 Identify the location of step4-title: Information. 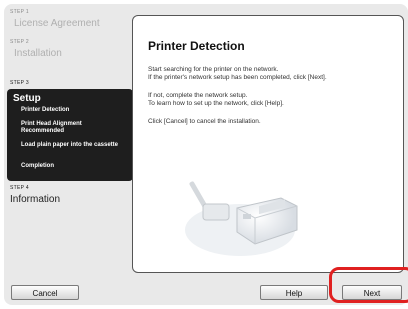
(35, 199).